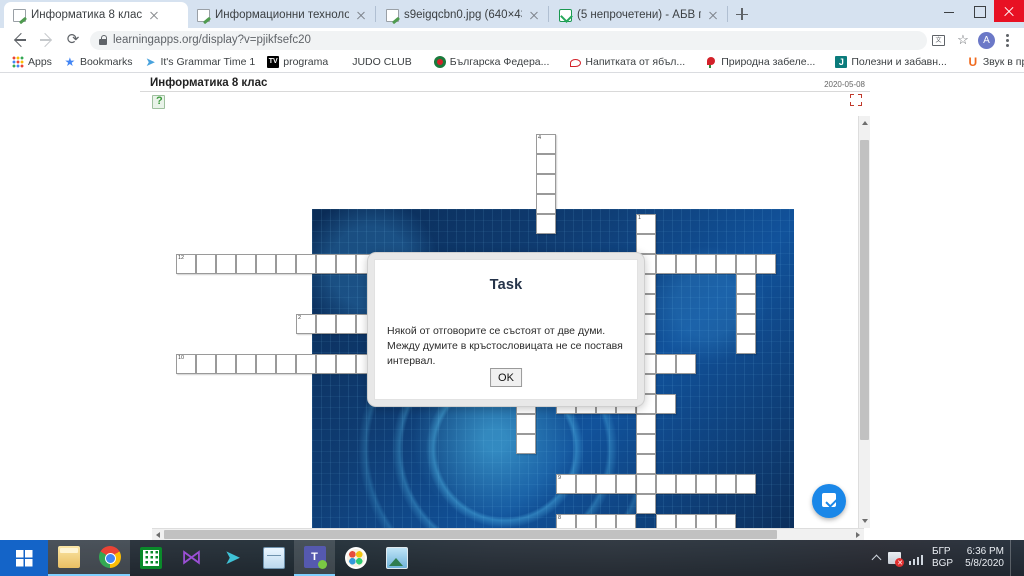  I want to click on taskbar-virtualbox, so click(273, 558).